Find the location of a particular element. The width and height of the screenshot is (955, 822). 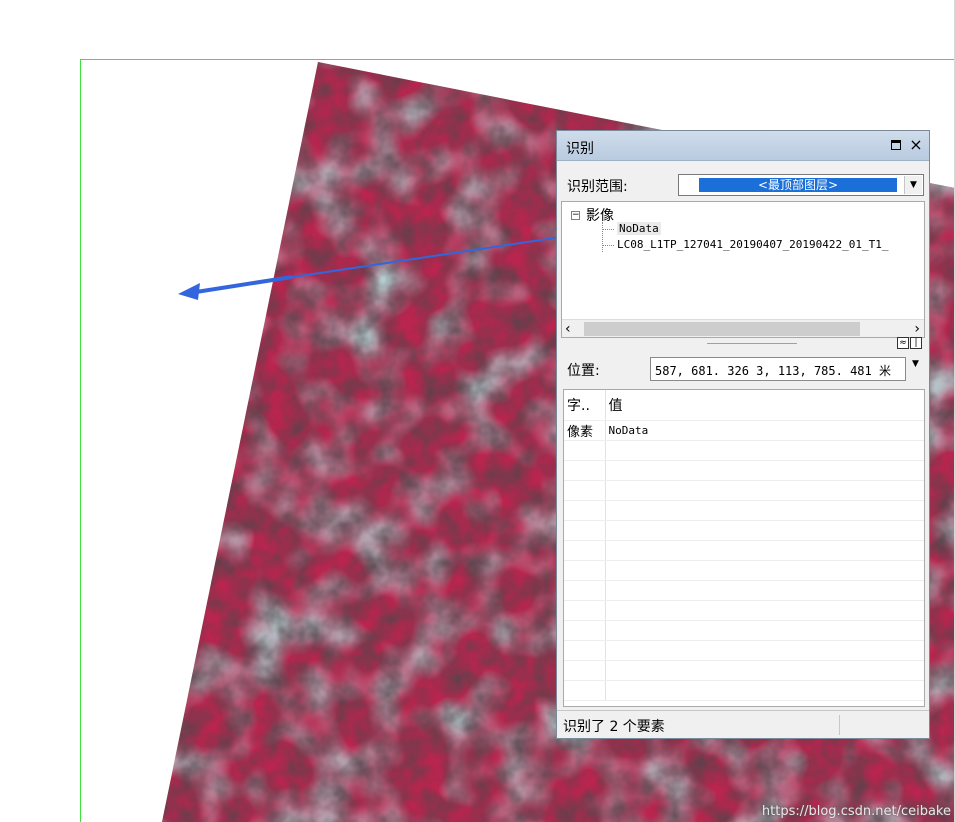

table-cell-field: 像素 is located at coordinates (585, 430).